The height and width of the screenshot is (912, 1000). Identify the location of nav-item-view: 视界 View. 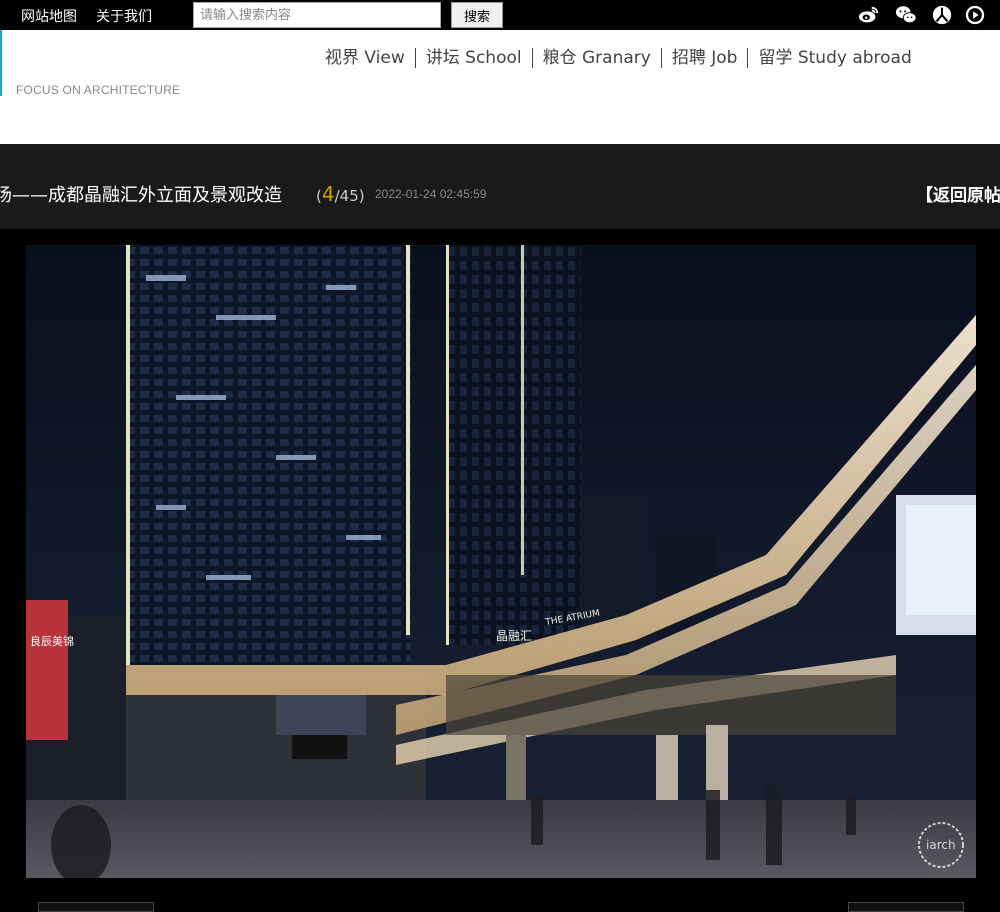
(365, 58).